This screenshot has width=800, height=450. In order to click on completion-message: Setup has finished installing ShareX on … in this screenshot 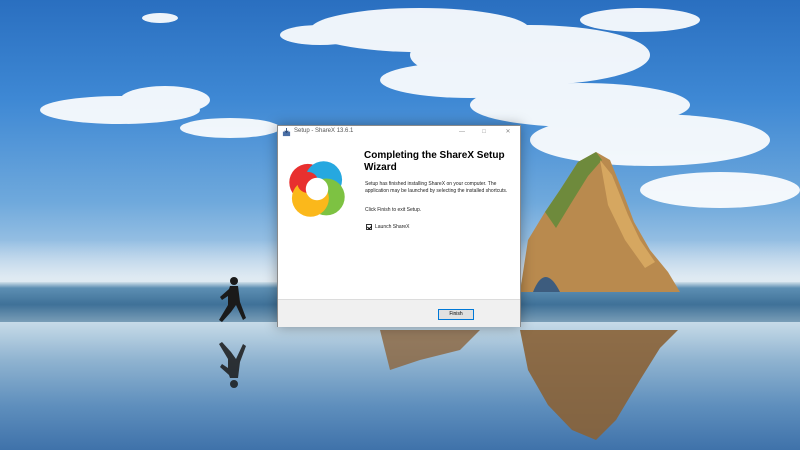, I will do `click(436, 187)`.